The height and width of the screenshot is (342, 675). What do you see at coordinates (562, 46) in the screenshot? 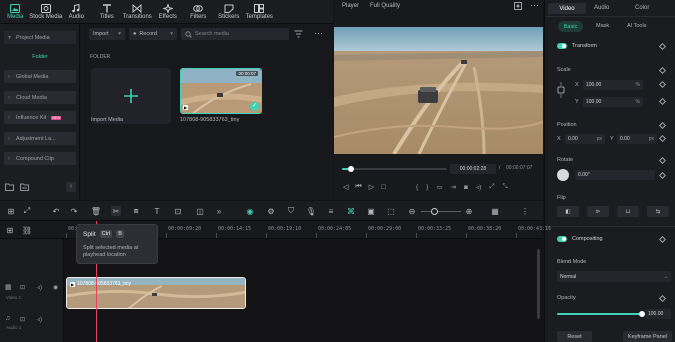
I see `transform-toggle` at bounding box center [562, 46].